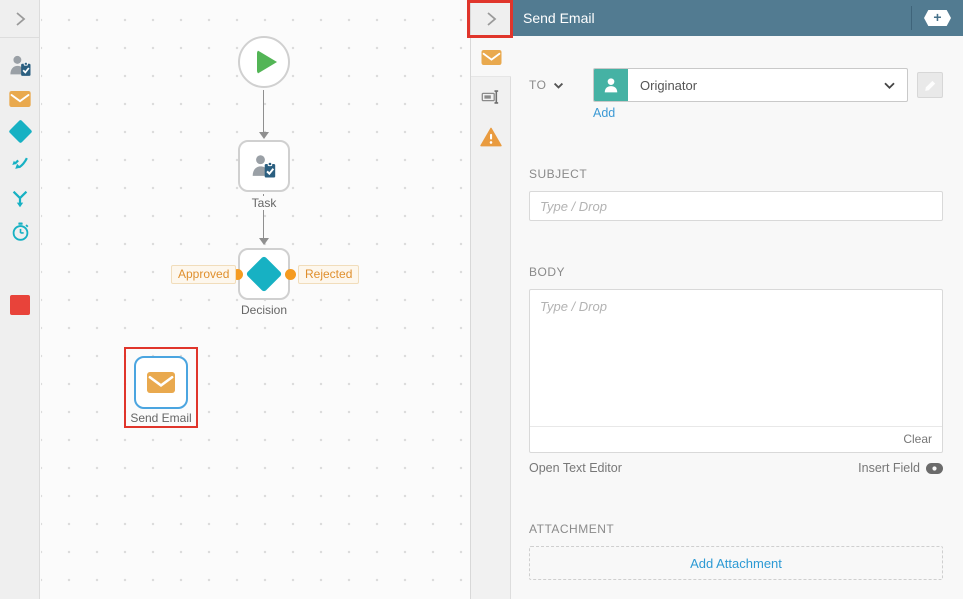 The width and height of the screenshot is (963, 599). I want to click on decision-node-label: Decision, so click(264, 310).